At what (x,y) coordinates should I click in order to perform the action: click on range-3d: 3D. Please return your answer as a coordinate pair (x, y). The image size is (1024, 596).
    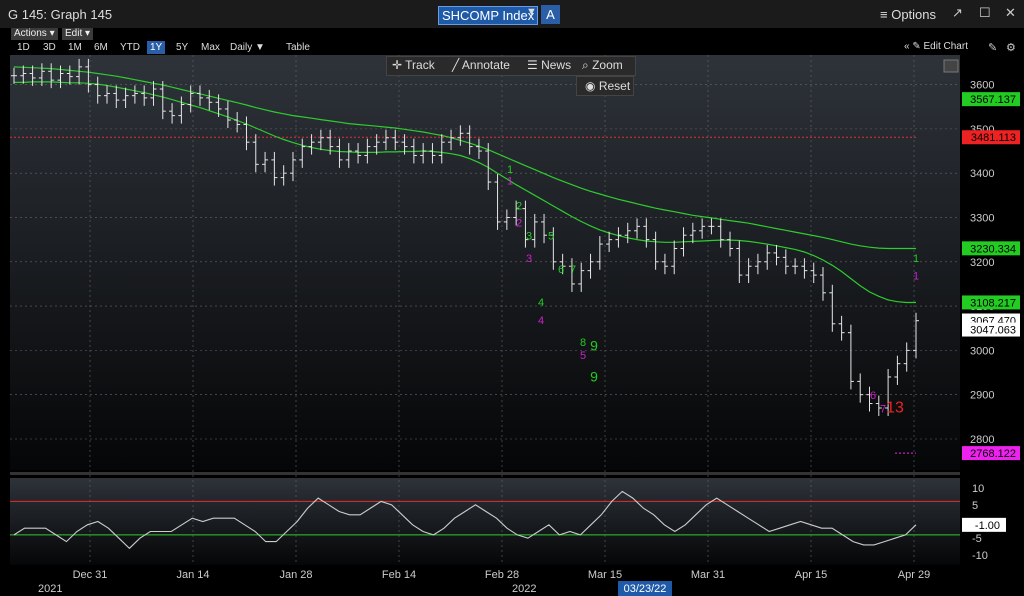
    Looking at the image, I should click on (49, 47).